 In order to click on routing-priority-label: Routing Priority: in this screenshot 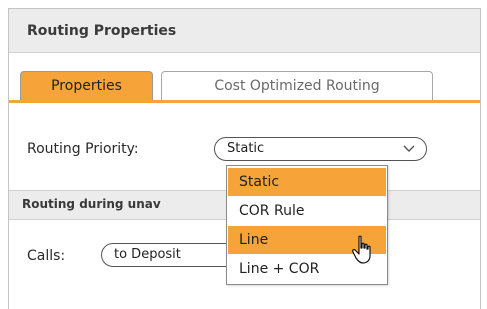, I will do `click(83, 149)`.